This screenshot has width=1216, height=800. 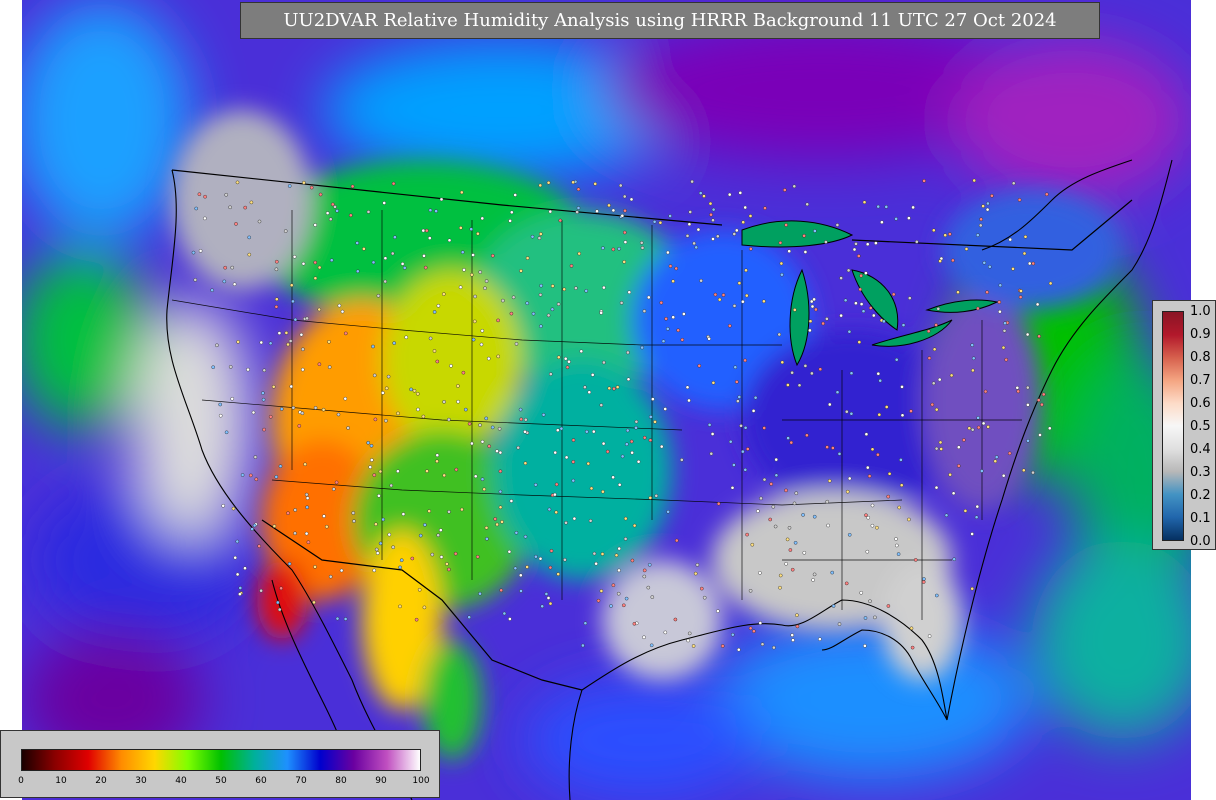 What do you see at coordinates (61, 781) in the screenshot?
I see `rh-tick-label: 10` at bounding box center [61, 781].